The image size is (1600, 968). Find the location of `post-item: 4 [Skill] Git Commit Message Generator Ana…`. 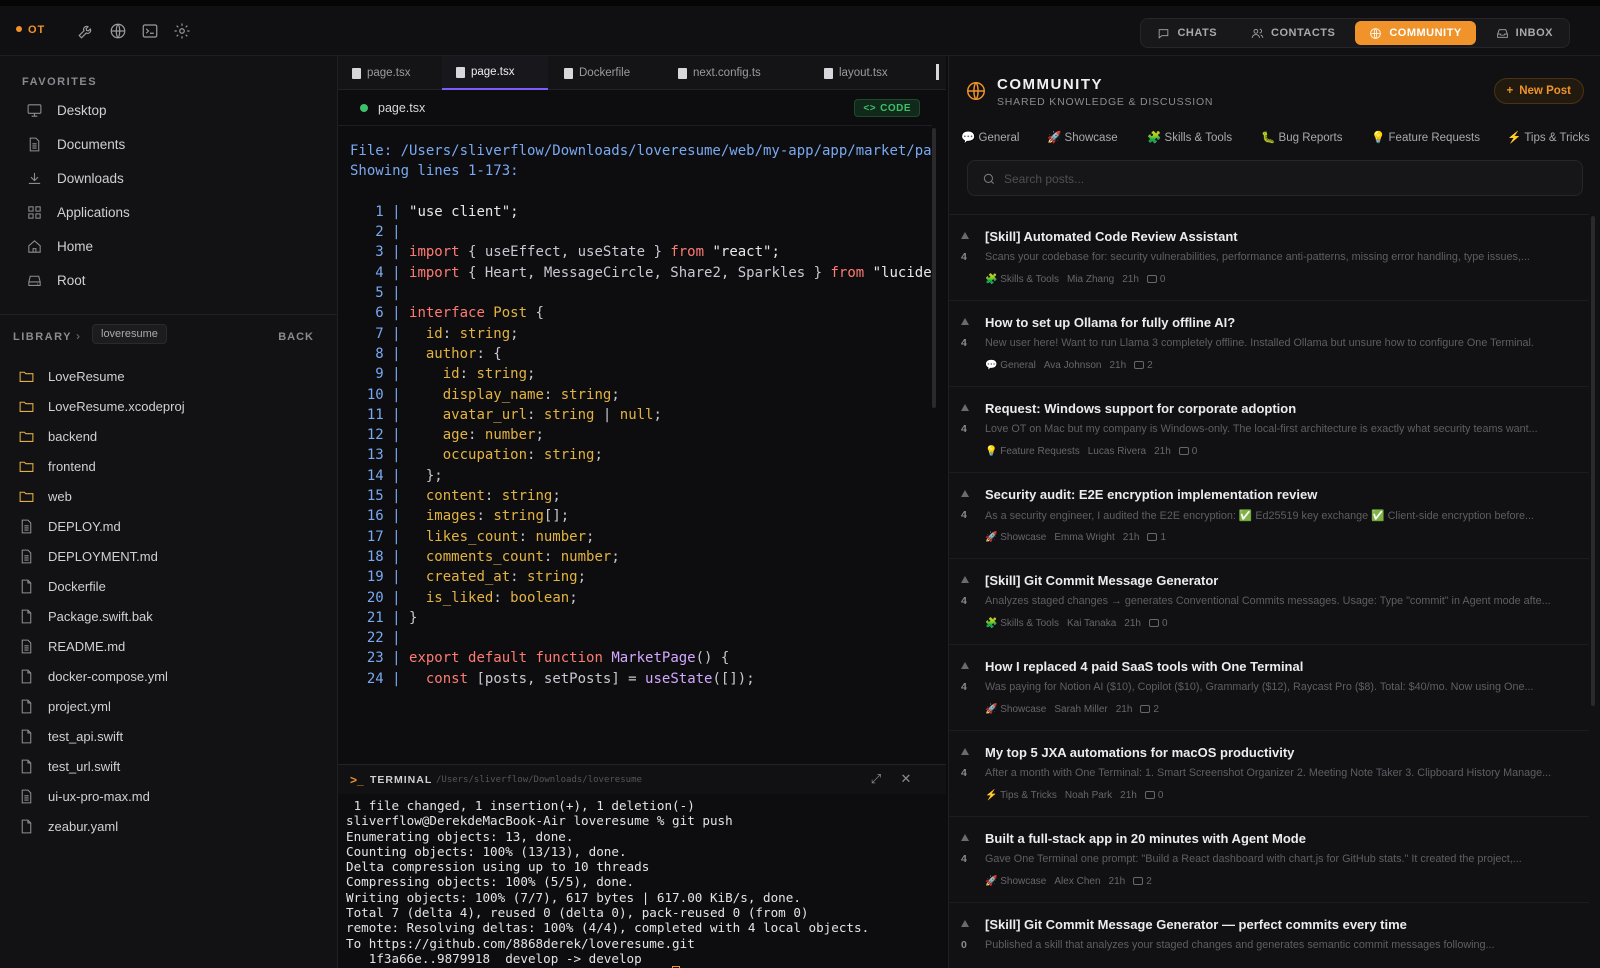

post-item: 4 [Skill] Git Commit Message Generator Ana… is located at coordinates (1269, 602).